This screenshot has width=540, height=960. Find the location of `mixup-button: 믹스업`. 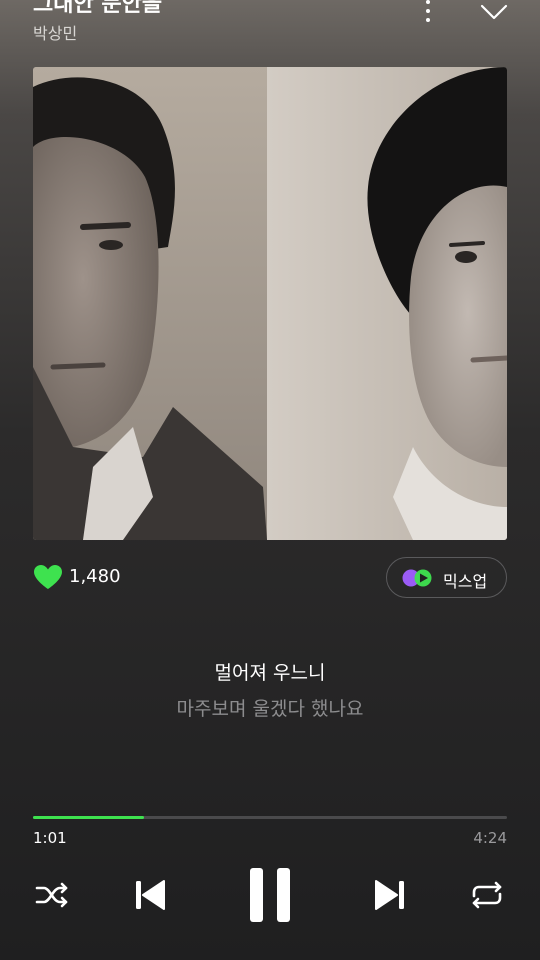

mixup-button: 믹스업 is located at coordinates (446, 577).